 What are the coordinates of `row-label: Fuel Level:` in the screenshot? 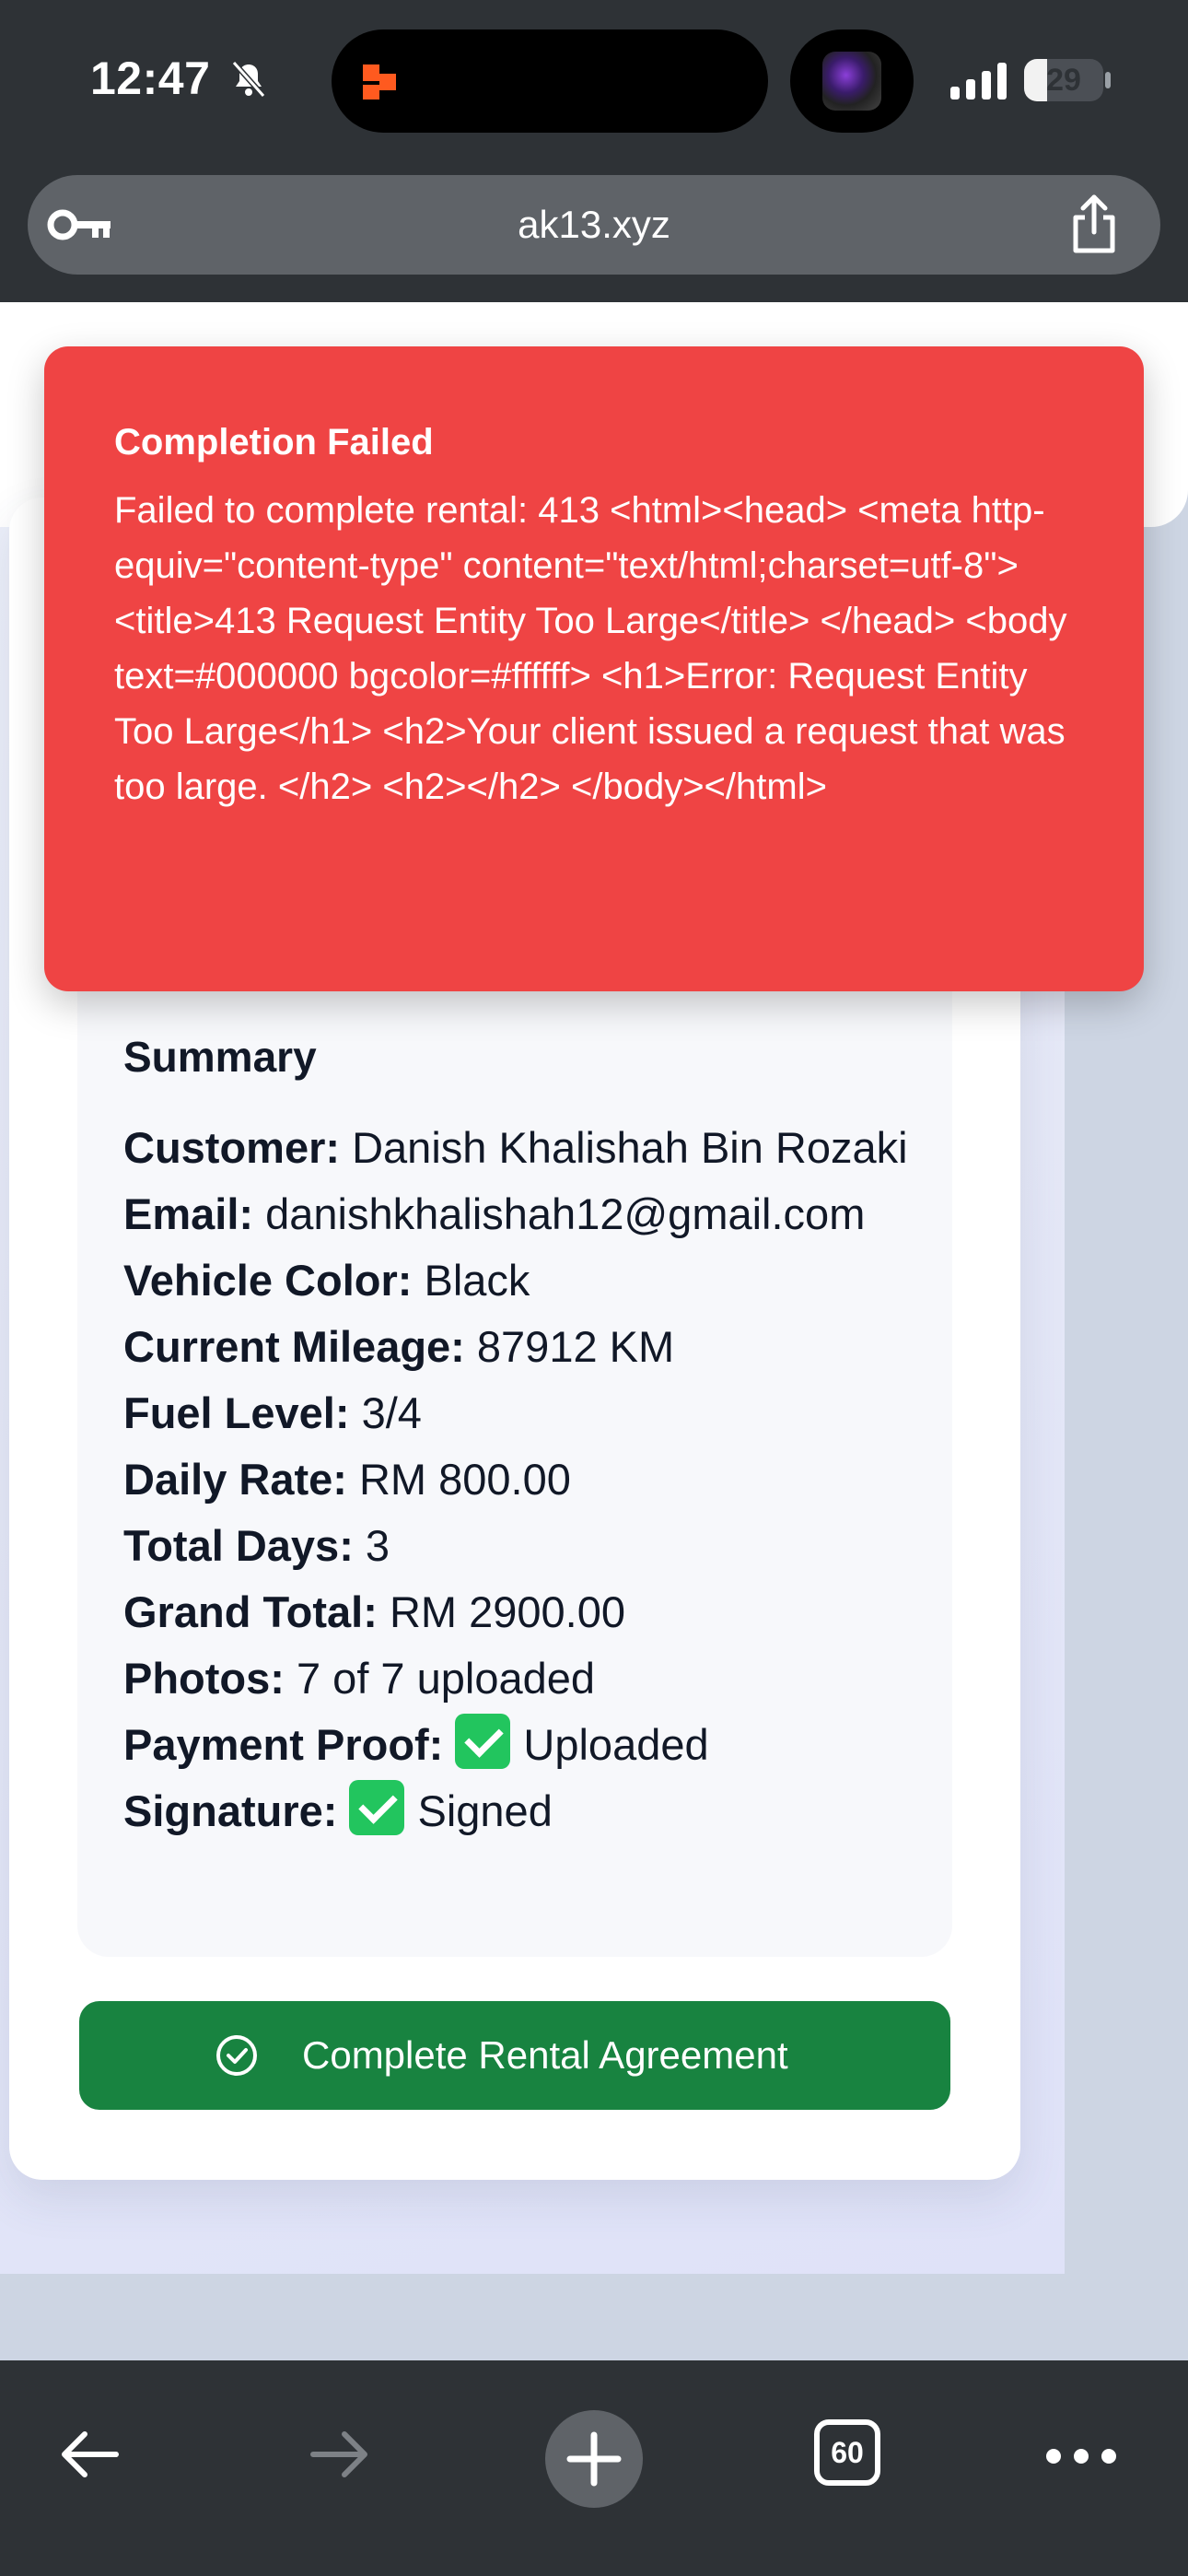 It's located at (236, 1412).